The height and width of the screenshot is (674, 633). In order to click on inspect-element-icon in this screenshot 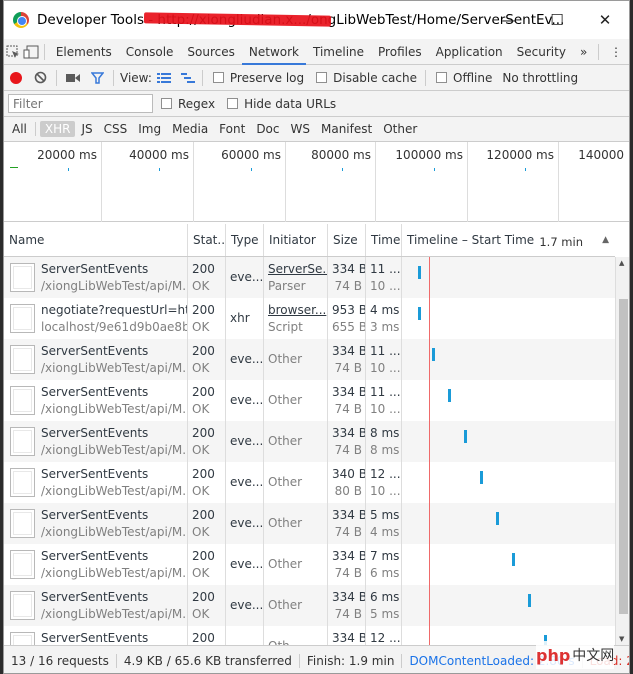, I will do `click(13, 52)`.